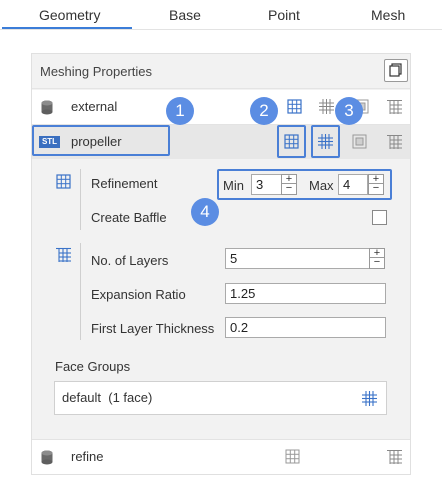 Image resolution: width=442 pixels, height=497 pixels. Describe the element at coordinates (138, 294) in the screenshot. I see `expansion-ratio-label: Expansion Ratio` at that location.